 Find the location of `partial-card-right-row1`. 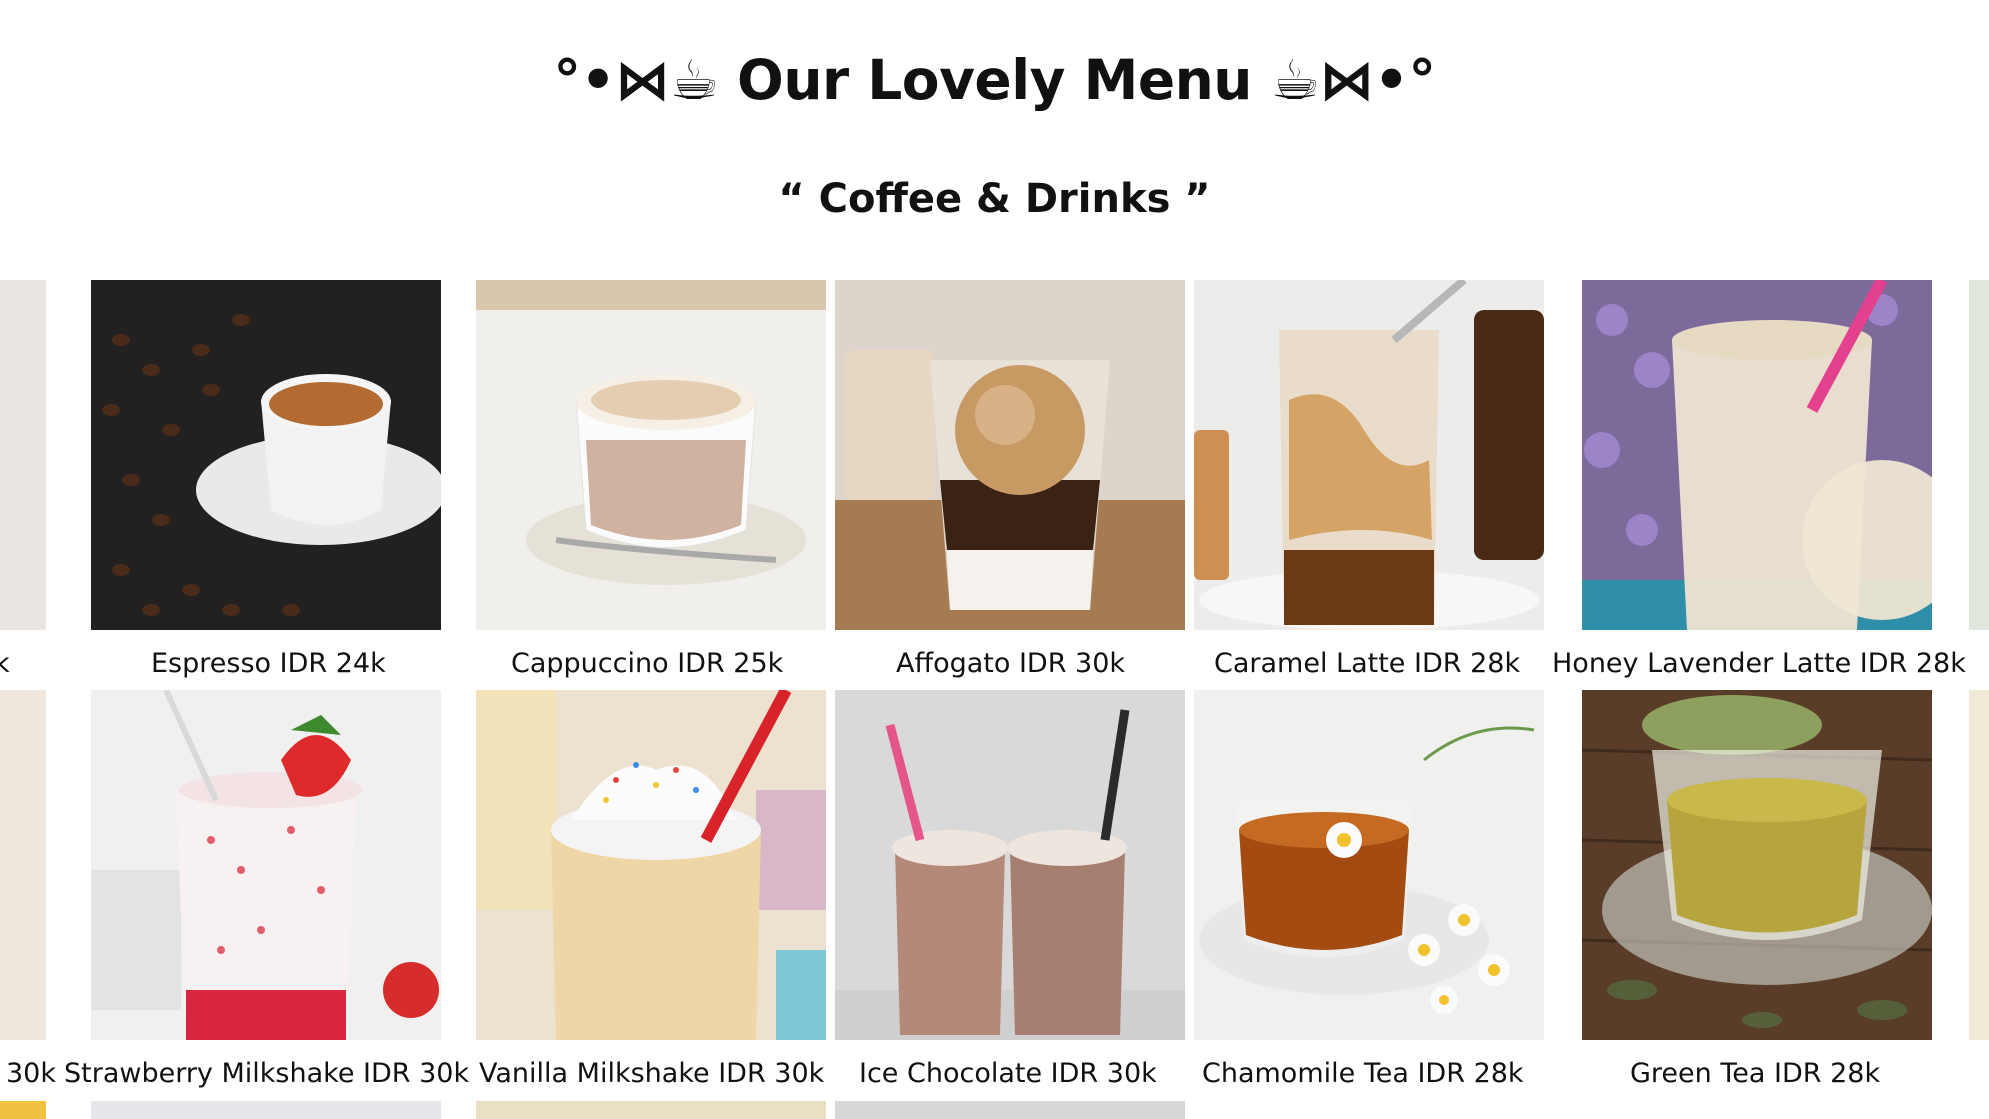

partial-card-right-row1 is located at coordinates (1979, 455).